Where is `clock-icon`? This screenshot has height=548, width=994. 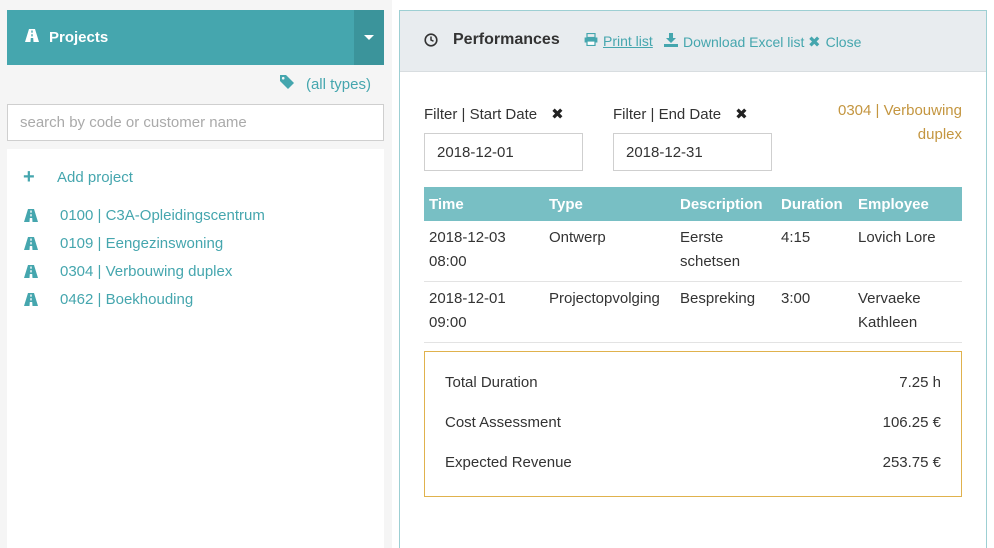 clock-icon is located at coordinates (431, 42).